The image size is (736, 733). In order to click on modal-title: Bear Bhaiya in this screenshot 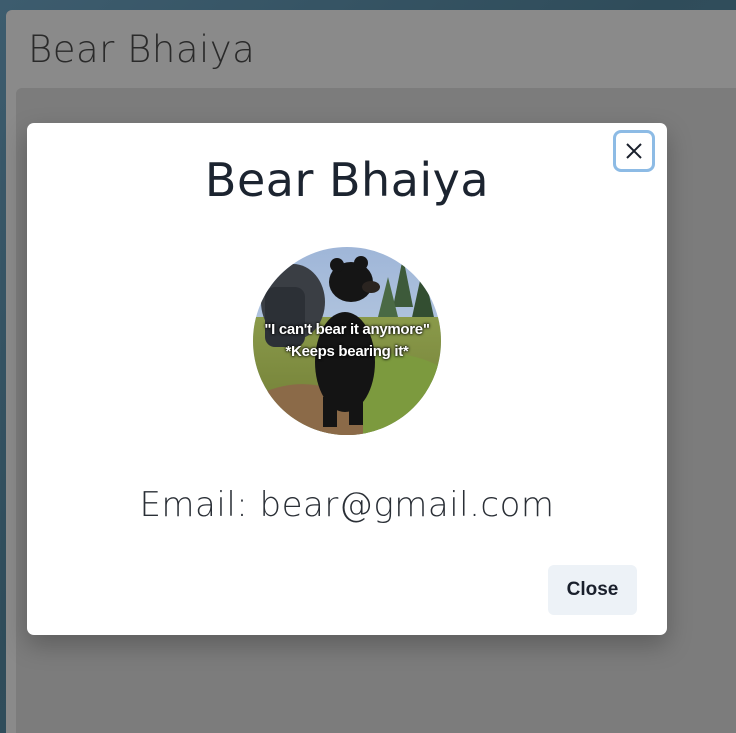, I will do `click(347, 180)`.